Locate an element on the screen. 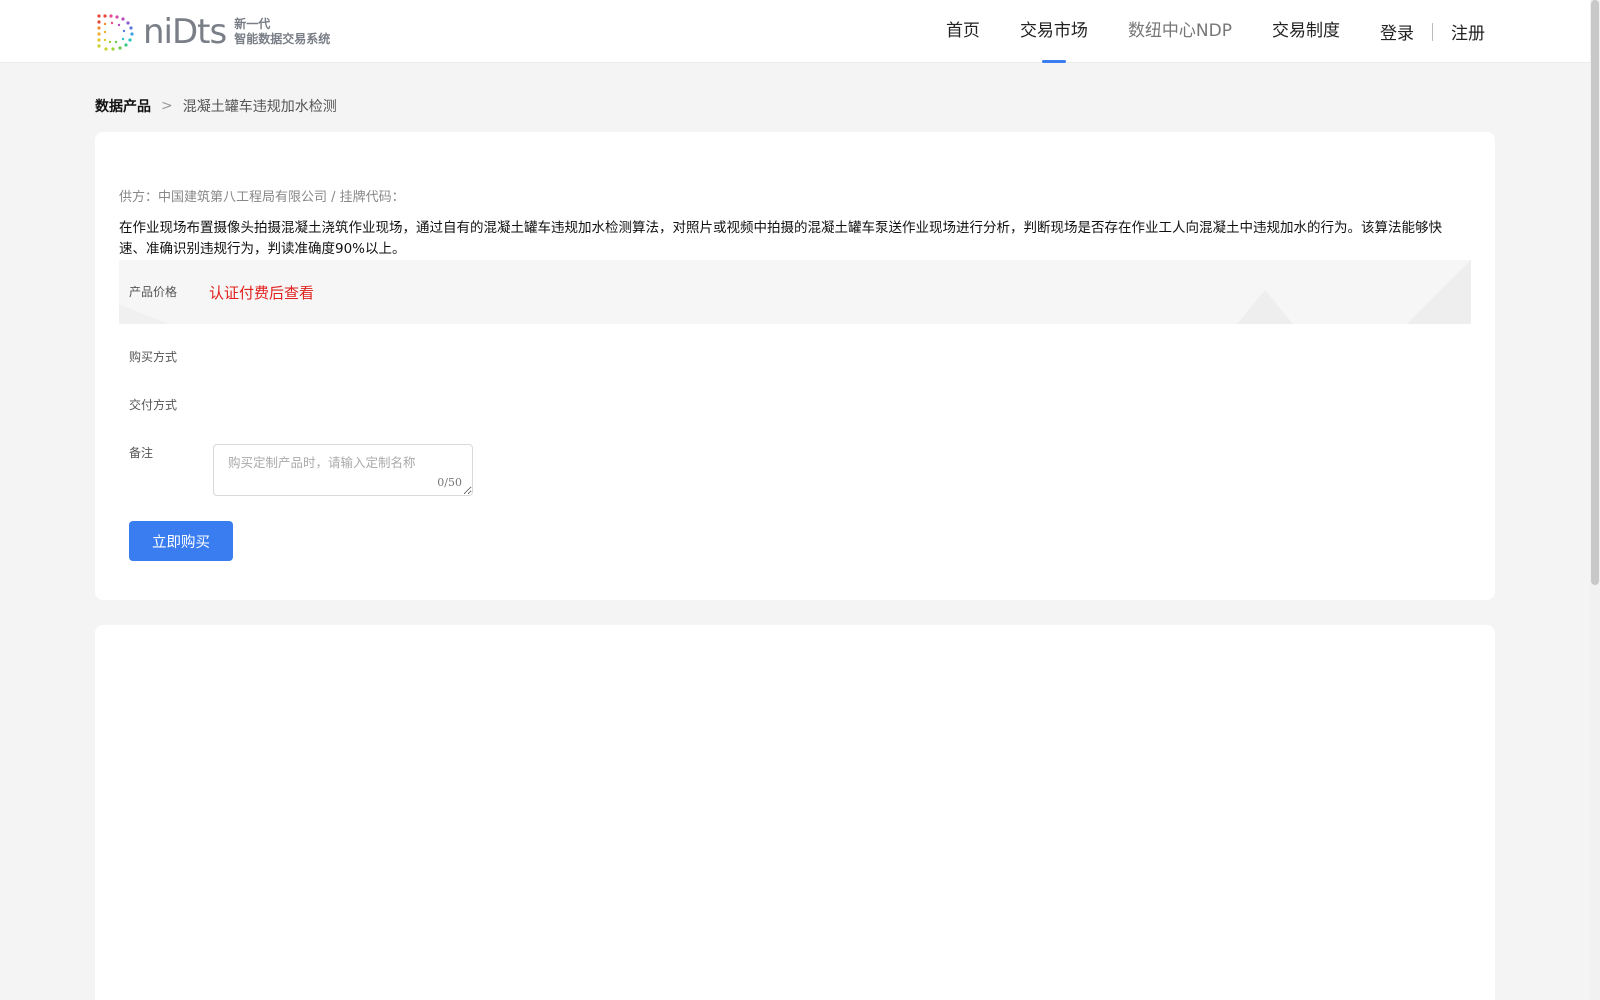 The height and width of the screenshot is (1000, 1600). breadcrumb-current: 混凝土罐车违规加水检测 is located at coordinates (259, 107).